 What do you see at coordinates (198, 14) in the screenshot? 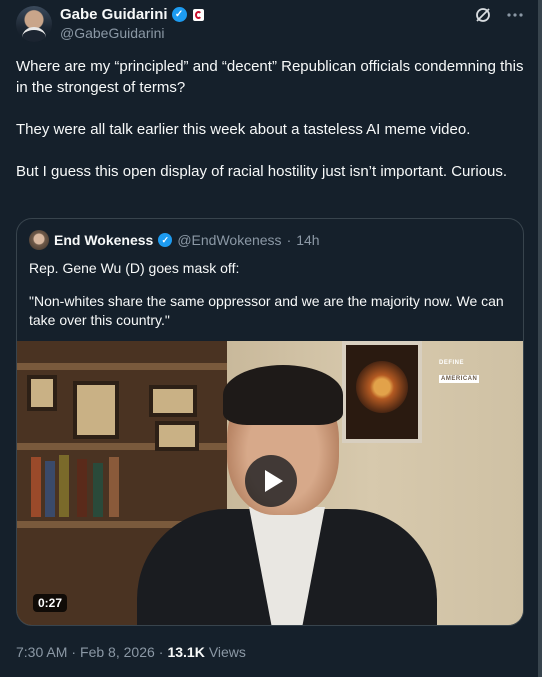
I see `flag-icon` at bounding box center [198, 14].